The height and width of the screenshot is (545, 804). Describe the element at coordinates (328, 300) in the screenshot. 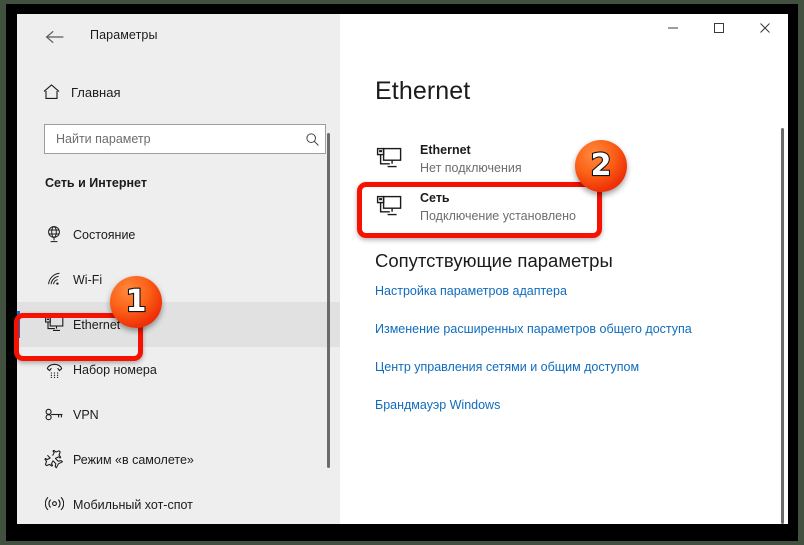

I see `sidebar-scrollbar-thumb` at that location.